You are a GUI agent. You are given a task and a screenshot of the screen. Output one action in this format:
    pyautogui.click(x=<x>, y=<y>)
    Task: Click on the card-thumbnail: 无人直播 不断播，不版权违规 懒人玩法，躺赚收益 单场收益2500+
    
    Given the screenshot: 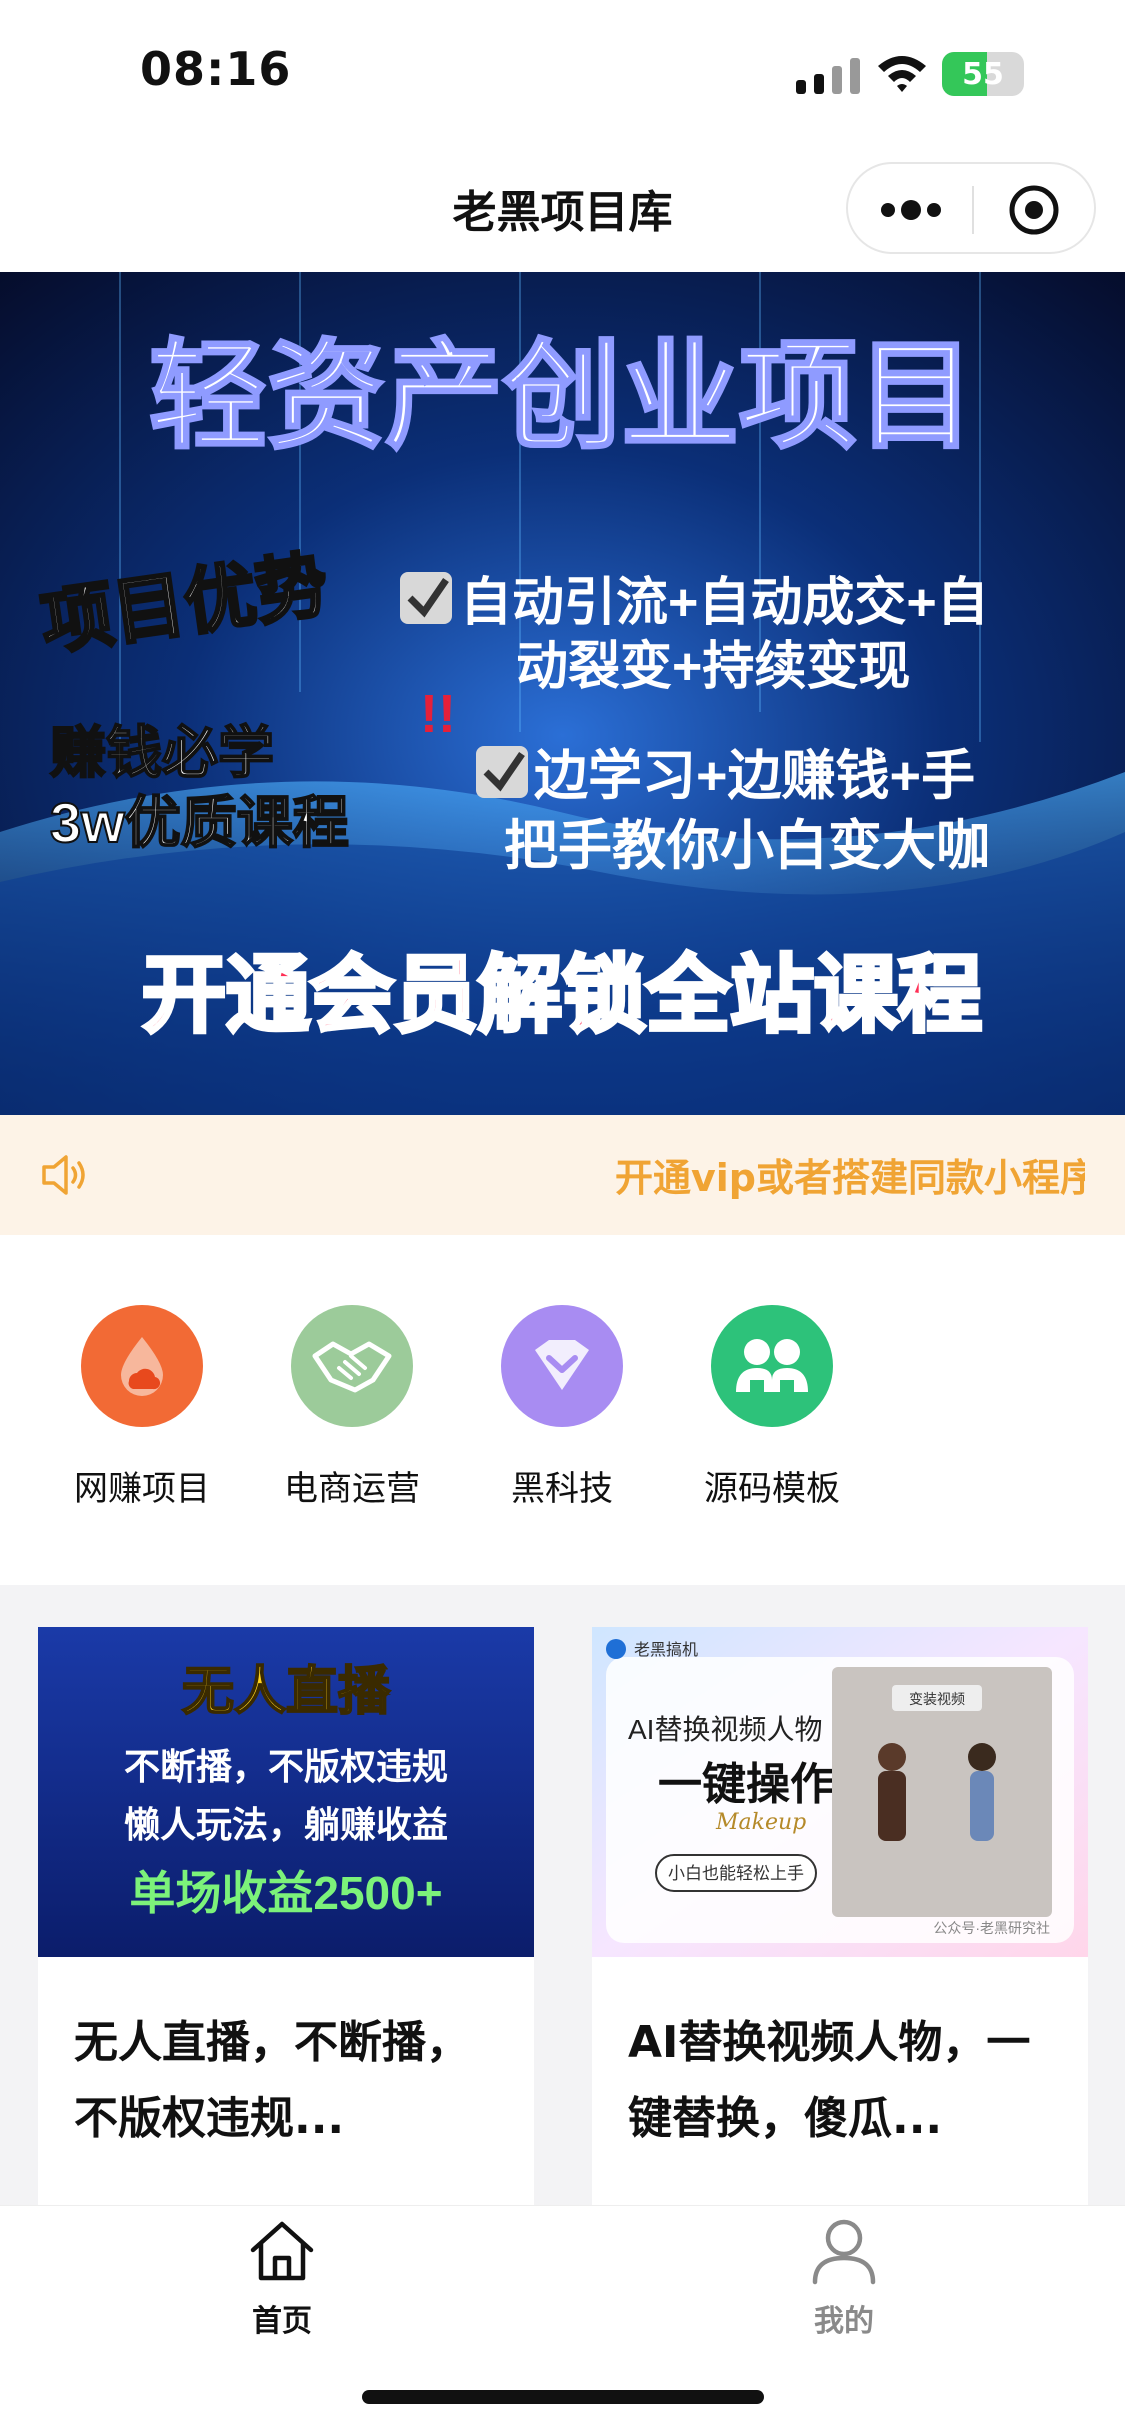 What is the action you would take?
    pyautogui.click(x=286, y=1792)
    